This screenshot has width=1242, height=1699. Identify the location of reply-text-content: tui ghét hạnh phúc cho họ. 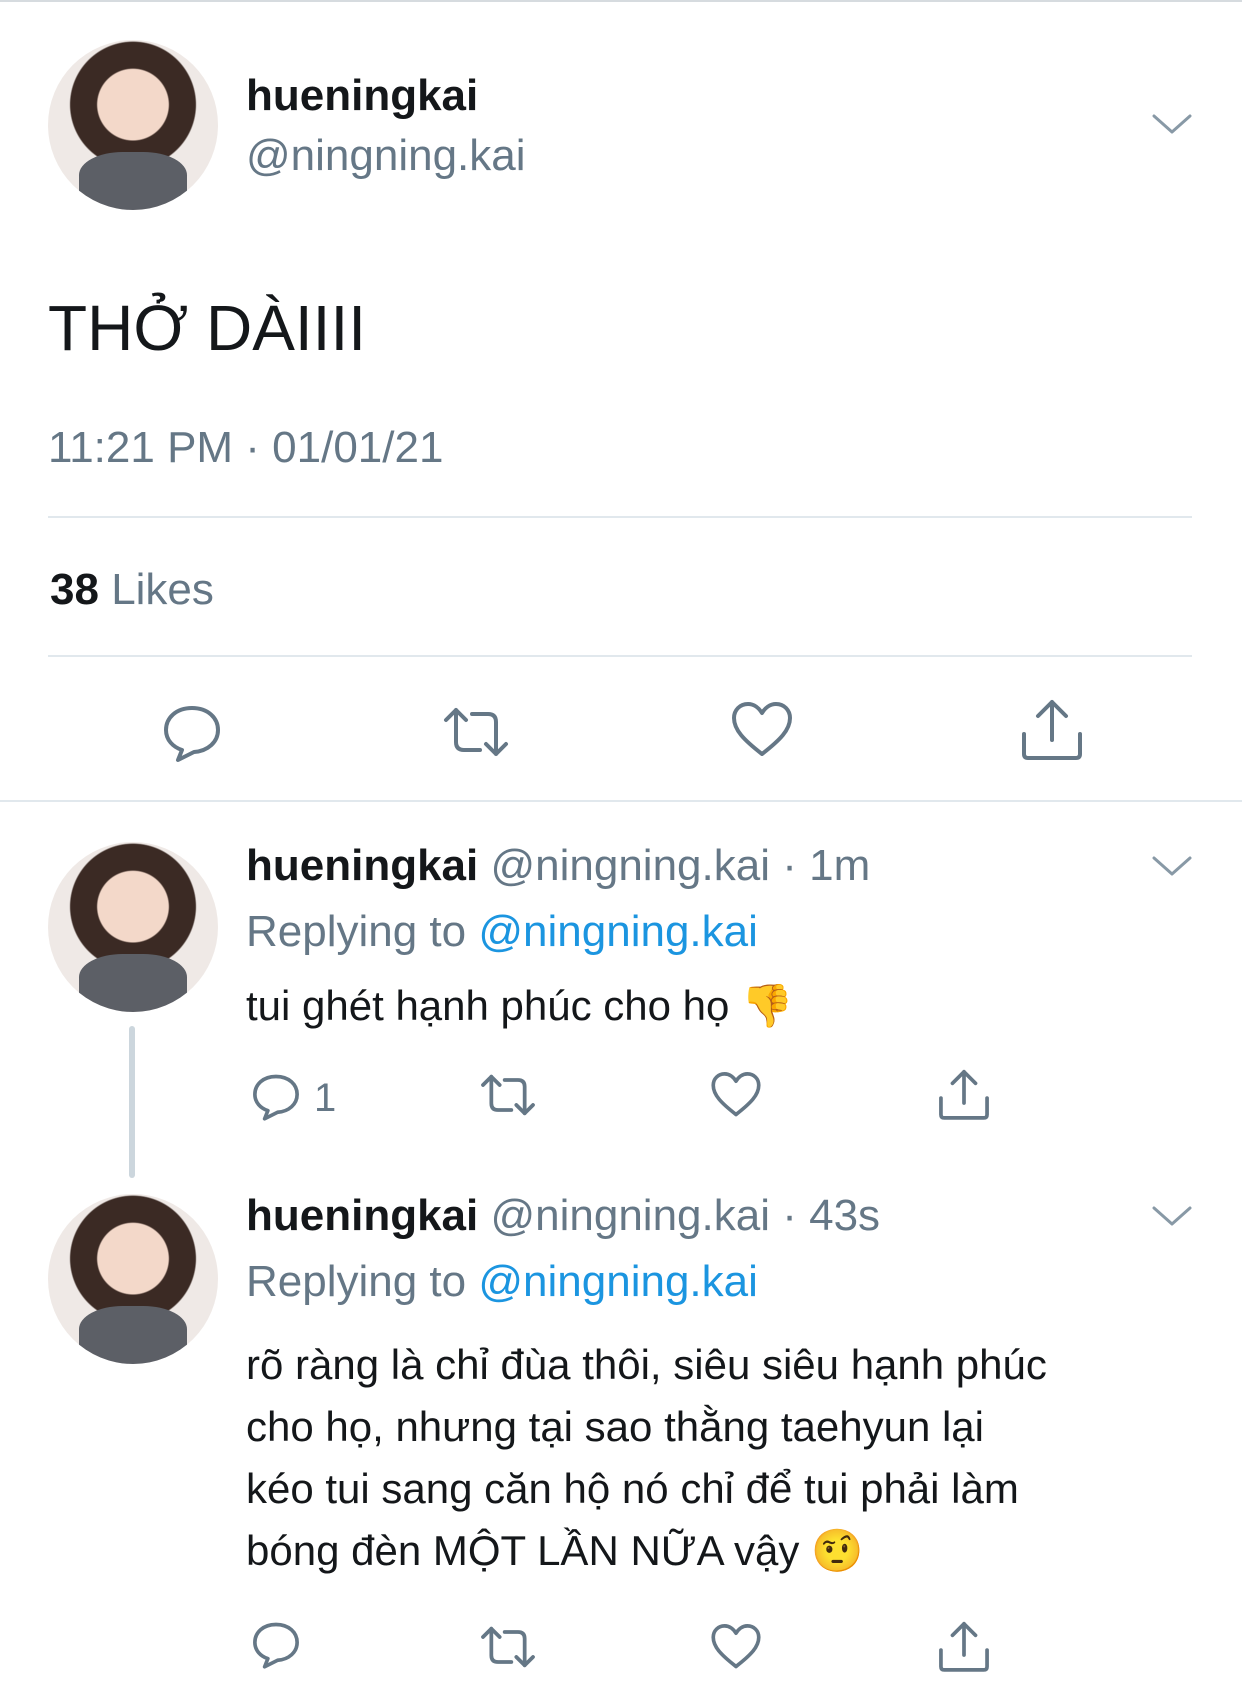
(488, 1005).